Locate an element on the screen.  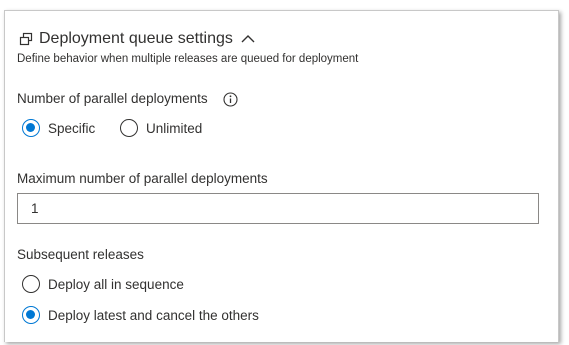
radio-deploy-latest-button is located at coordinates (31, 315).